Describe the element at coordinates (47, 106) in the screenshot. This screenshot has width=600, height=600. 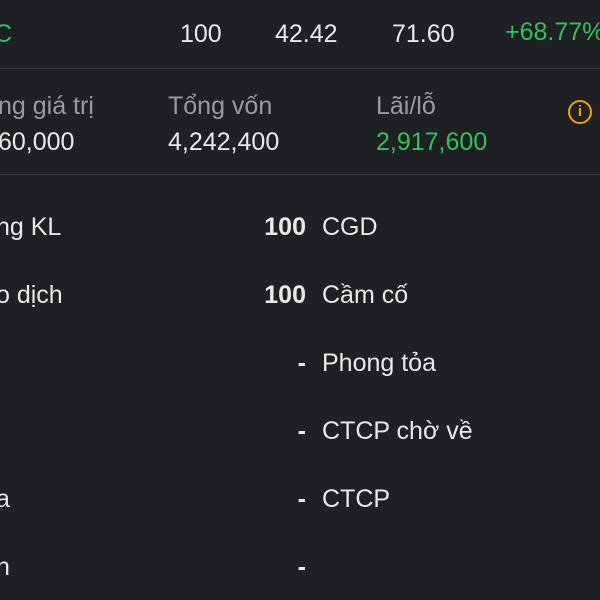
I see `market-value-label: ng giá trị` at that location.